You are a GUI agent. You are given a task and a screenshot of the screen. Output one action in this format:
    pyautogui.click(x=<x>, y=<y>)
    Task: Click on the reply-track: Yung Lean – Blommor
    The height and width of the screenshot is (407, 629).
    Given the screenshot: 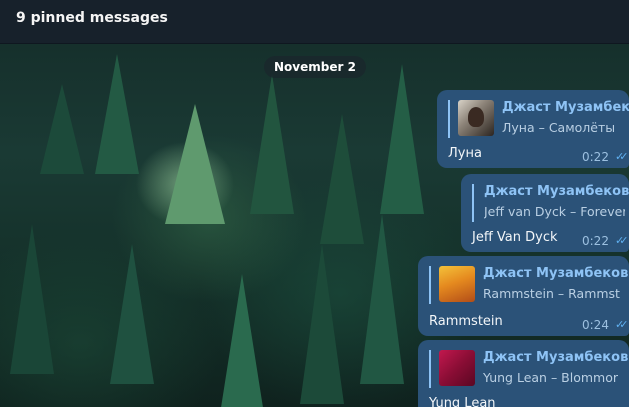 What is the action you would take?
    pyautogui.click(x=551, y=377)
    